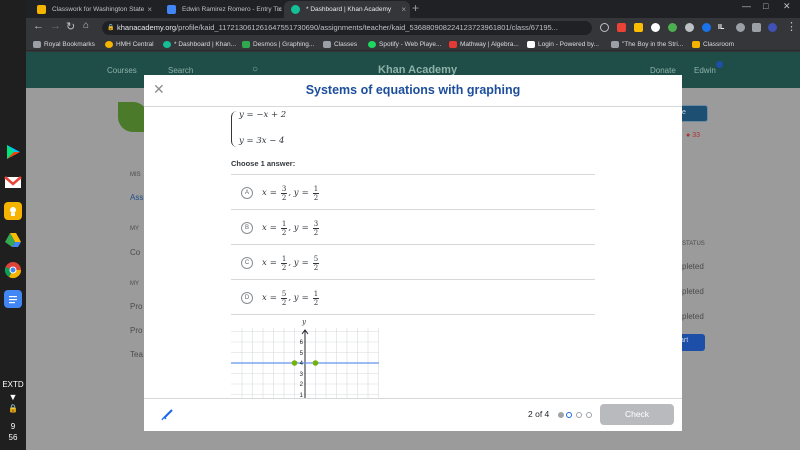  I want to click on x-denominator: 2, so click(284, 232).